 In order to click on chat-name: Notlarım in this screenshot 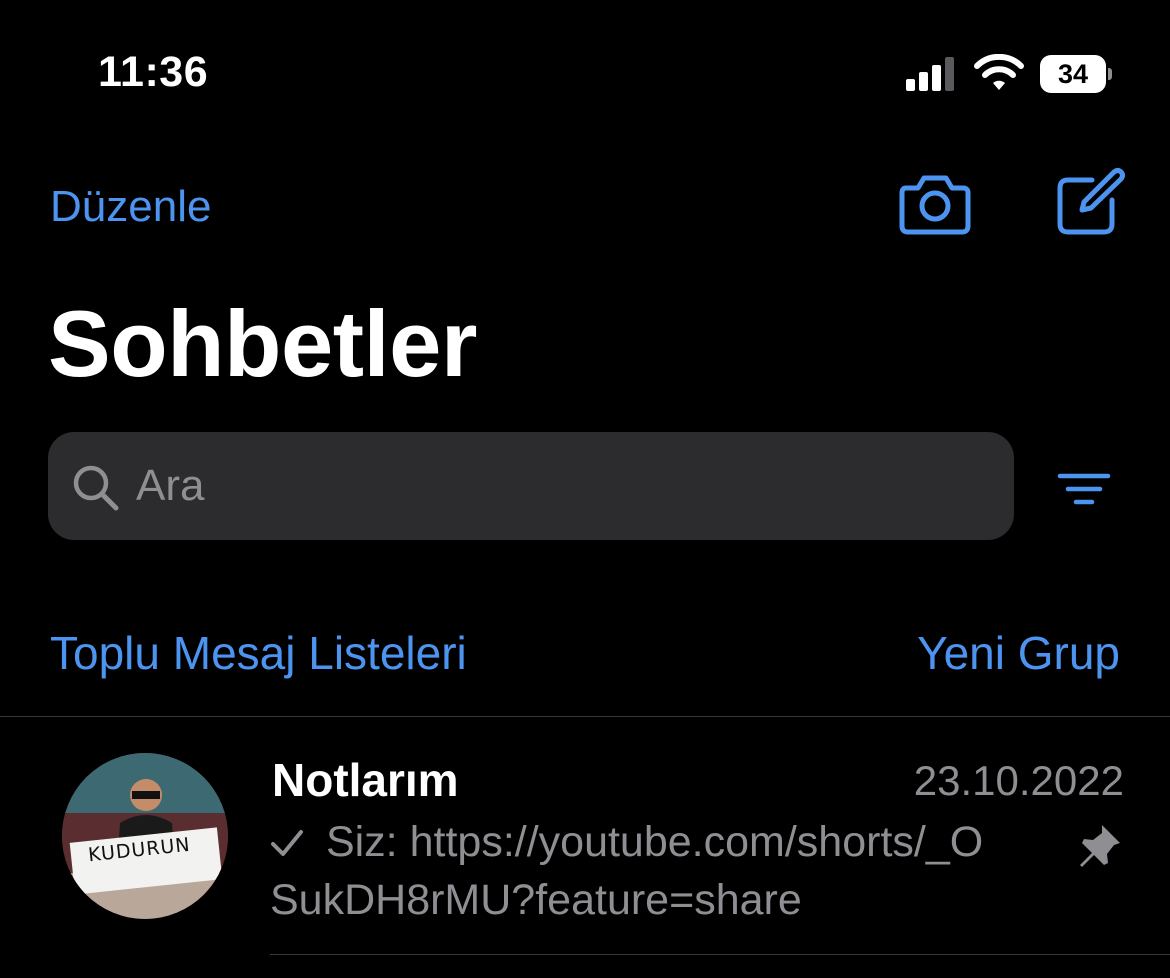, I will do `click(365, 780)`.